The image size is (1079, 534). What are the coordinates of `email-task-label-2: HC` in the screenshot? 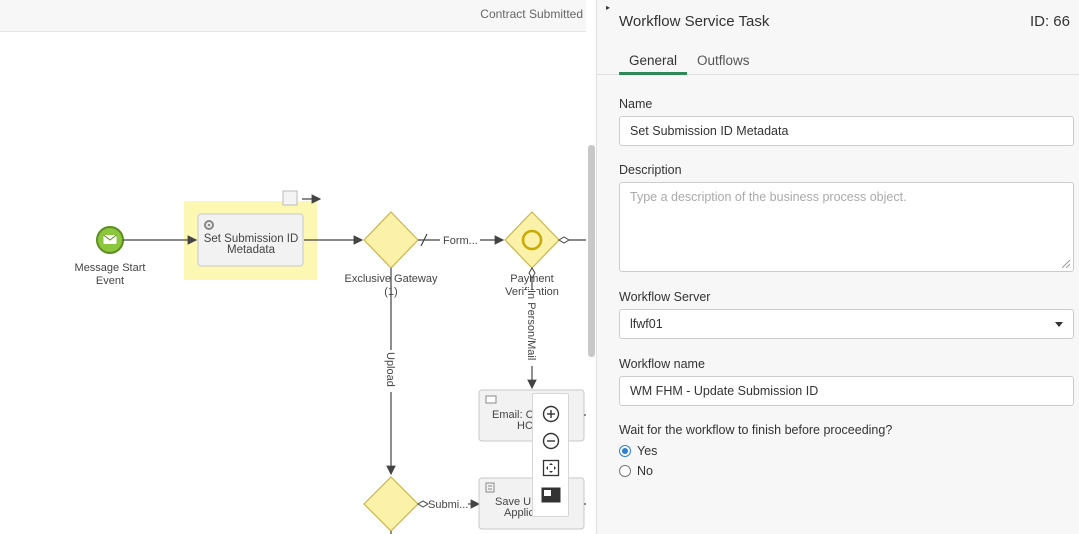 It's located at (525, 426).